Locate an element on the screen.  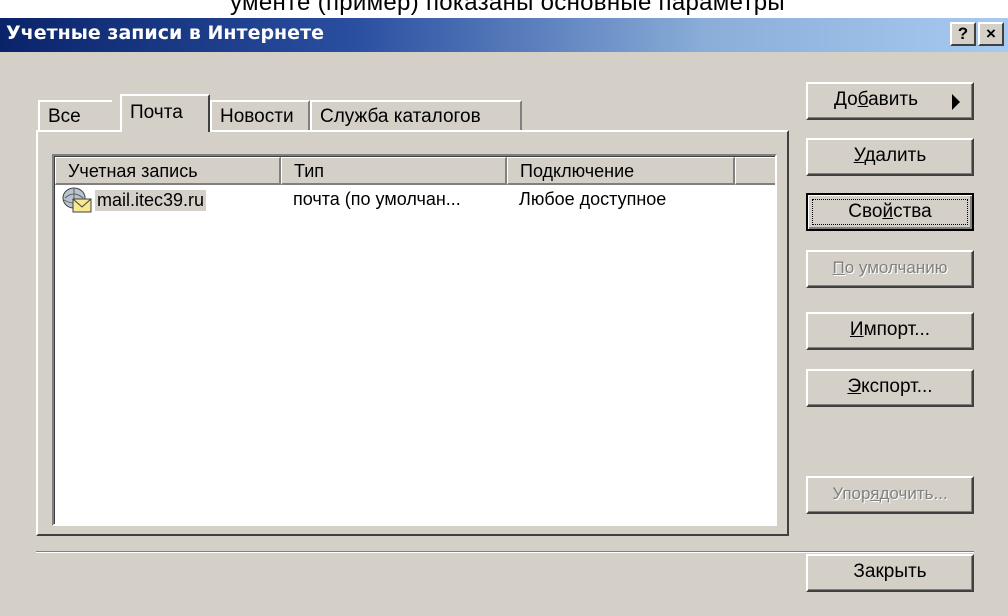
account-row: mail.itec39.ru is located at coordinates (134, 200).